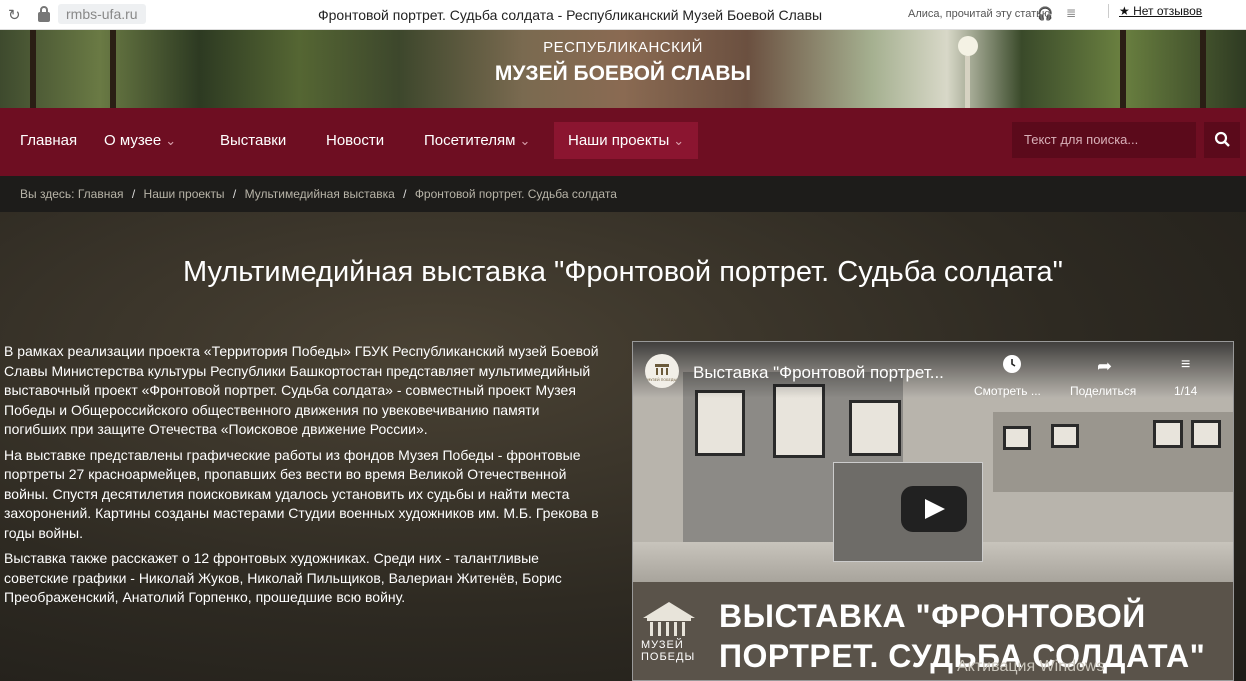  I want to click on museum-building-icon, so click(669, 619).